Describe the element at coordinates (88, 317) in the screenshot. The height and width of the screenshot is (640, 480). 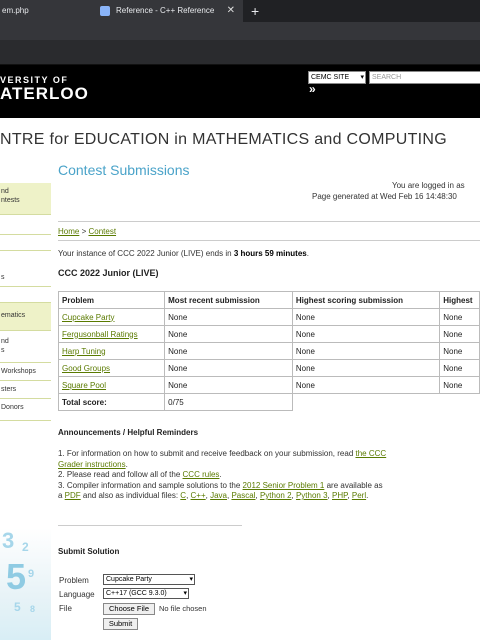
I see `problem-link: Cupcake Party` at that location.